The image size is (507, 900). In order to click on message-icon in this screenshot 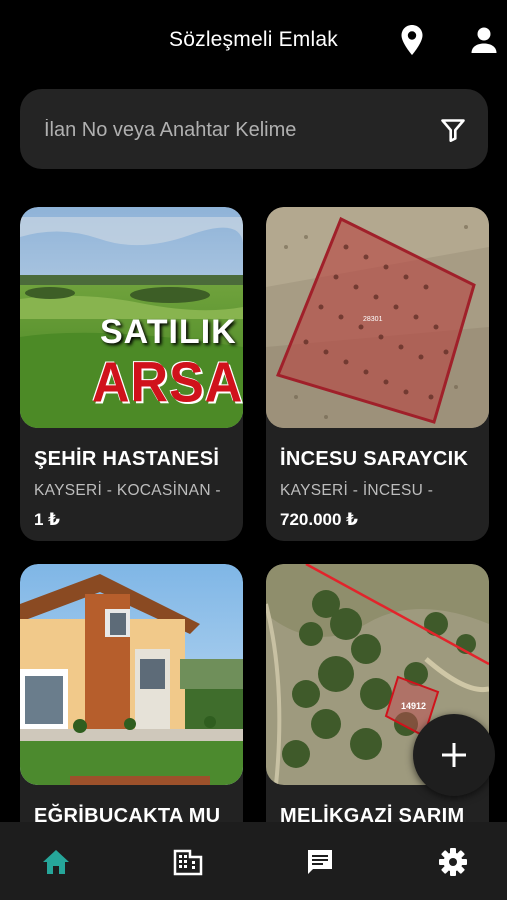, I will do `click(320, 862)`.